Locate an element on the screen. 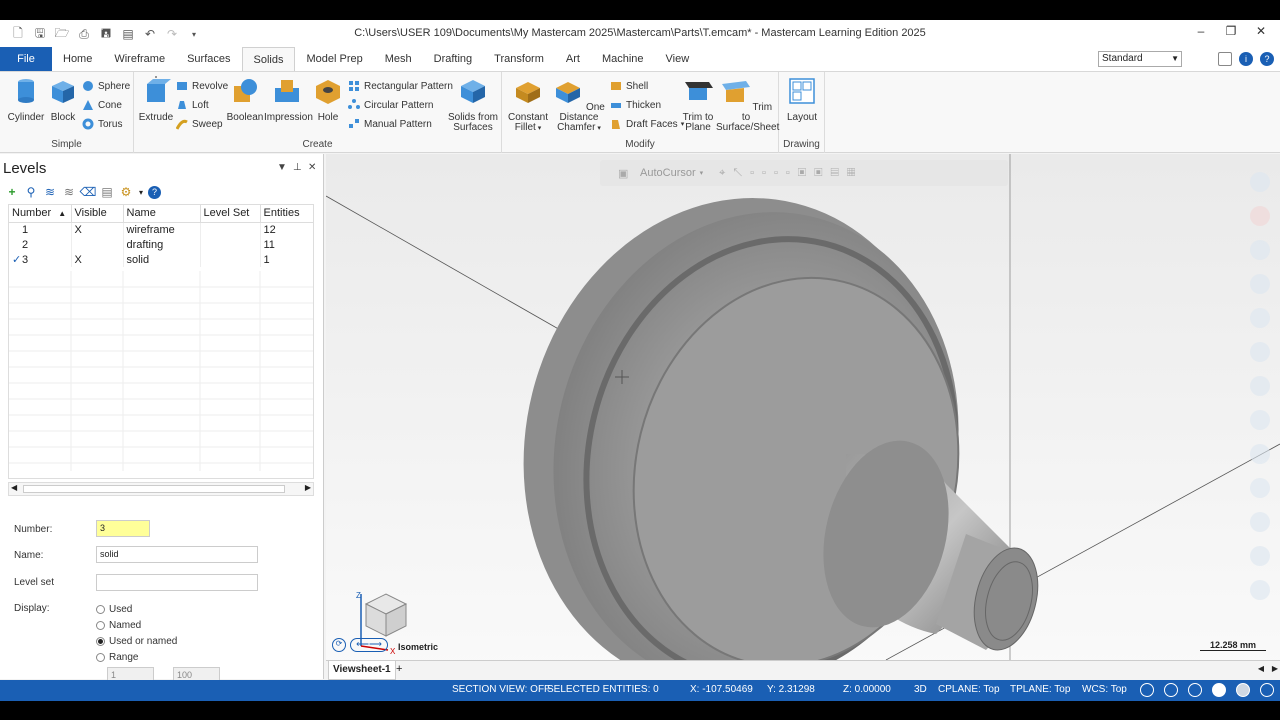 The width and height of the screenshot is (1280, 720). globe-icon is located at coordinates (1147, 690).